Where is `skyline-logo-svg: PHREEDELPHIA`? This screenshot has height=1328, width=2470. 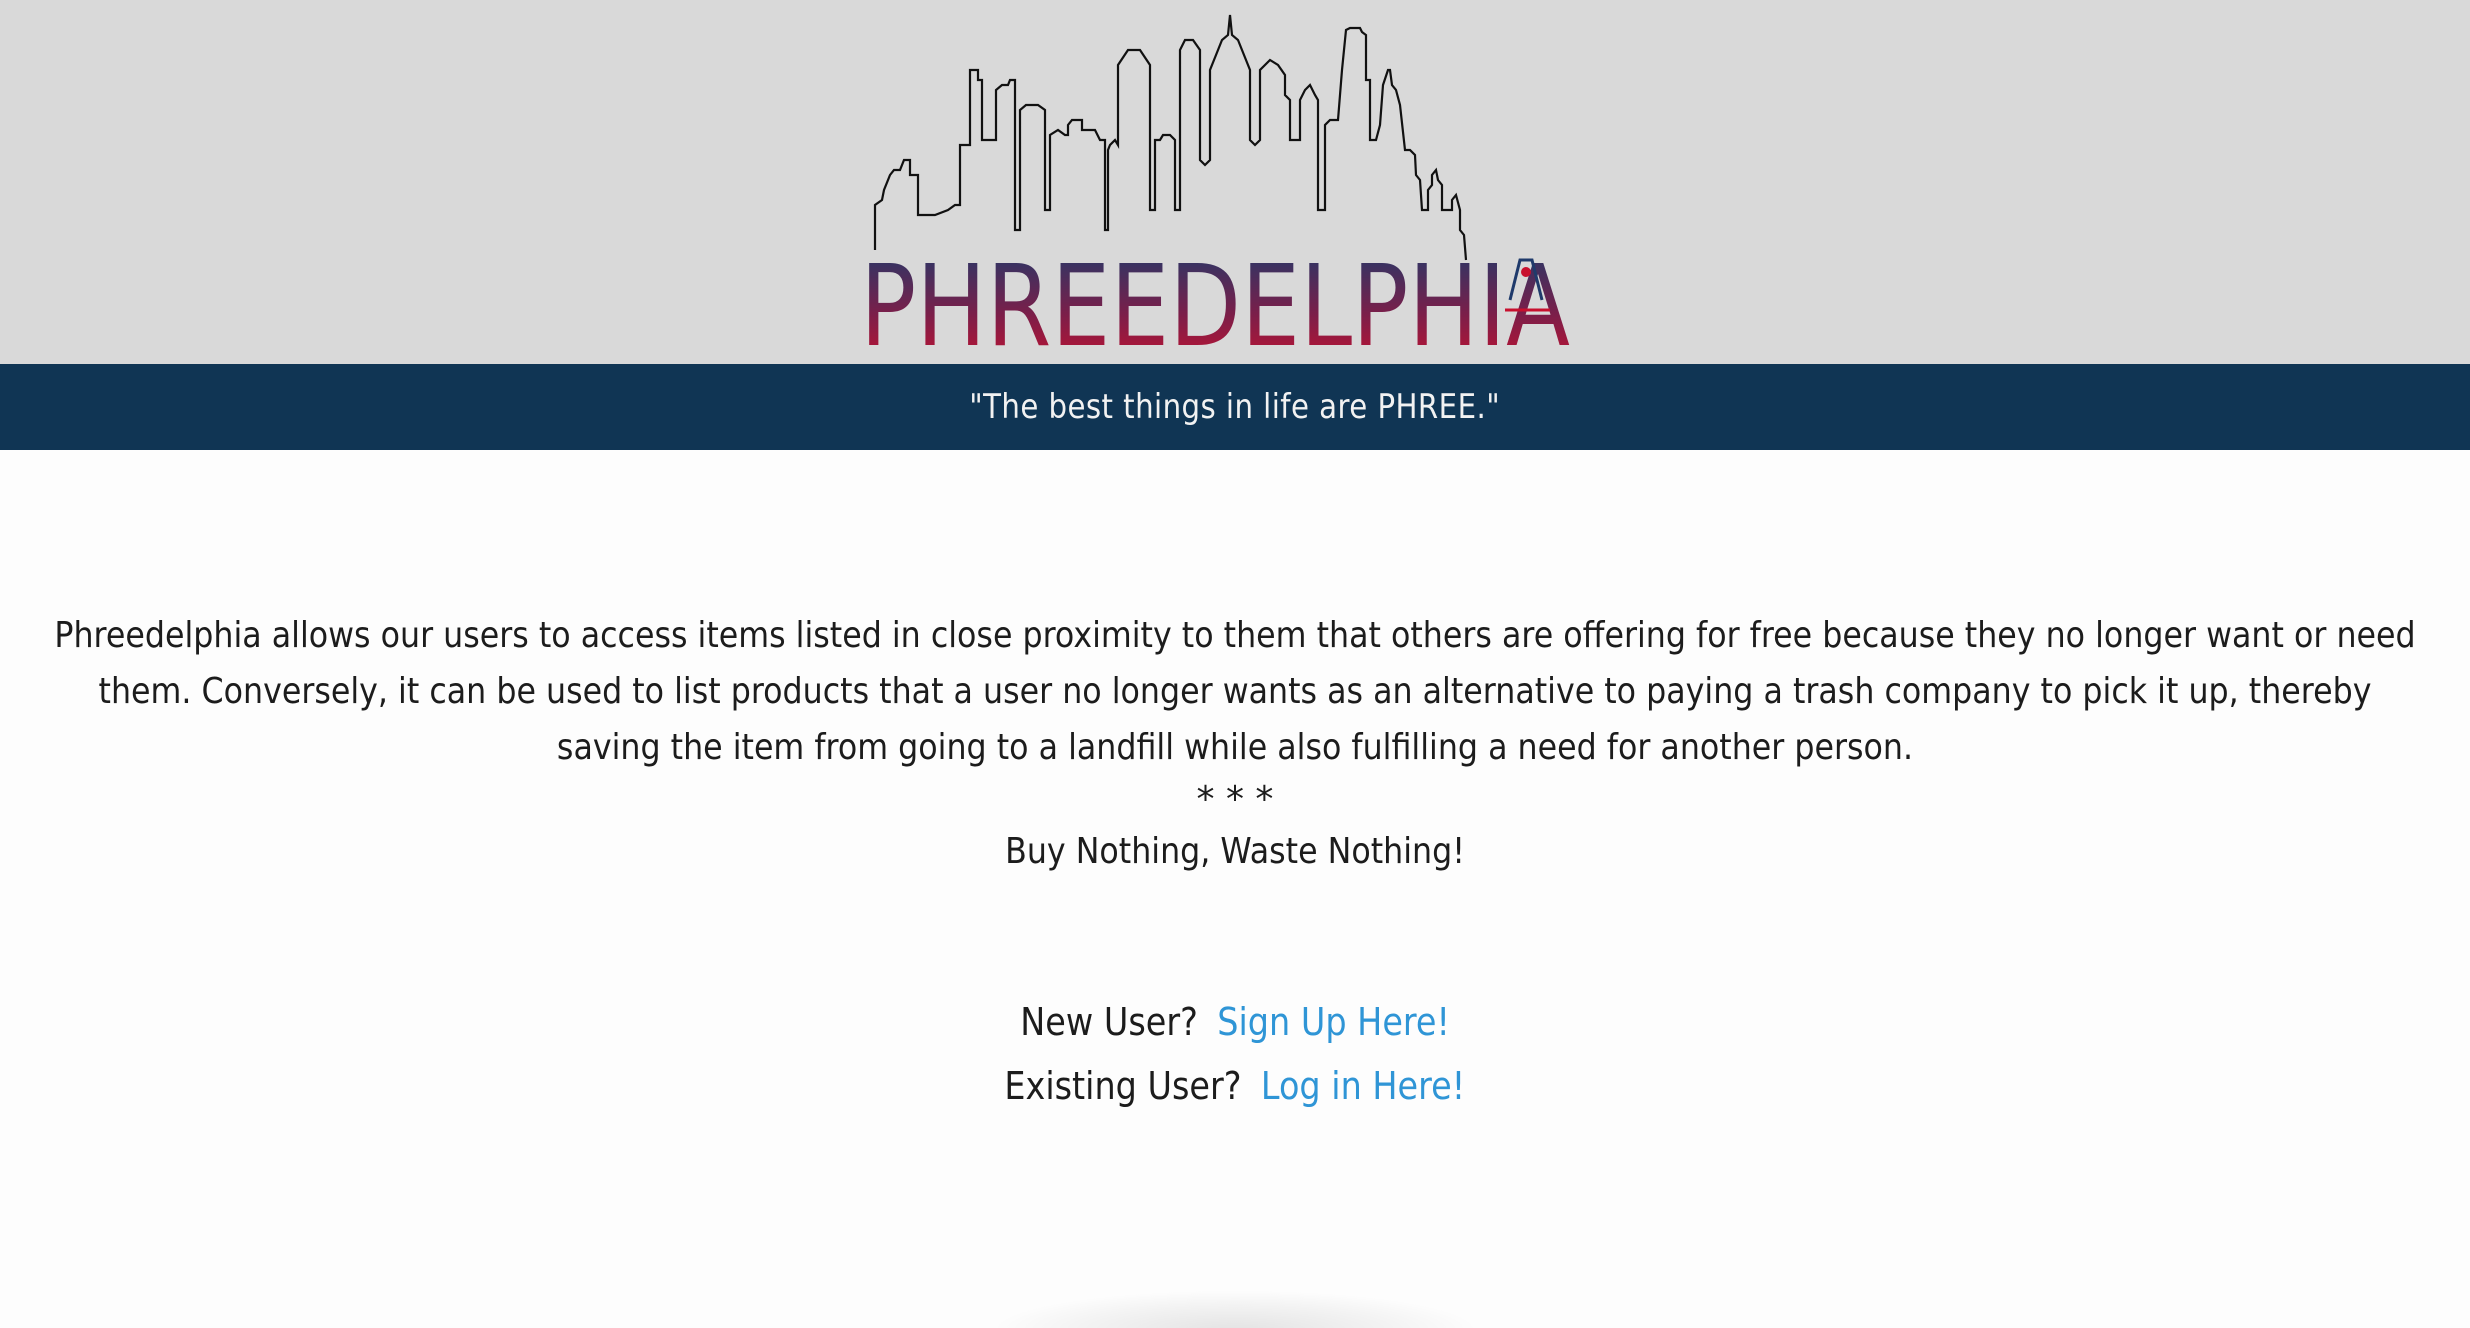 skyline-logo-svg: PHREEDELPHIA is located at coordinates (1215, 187).